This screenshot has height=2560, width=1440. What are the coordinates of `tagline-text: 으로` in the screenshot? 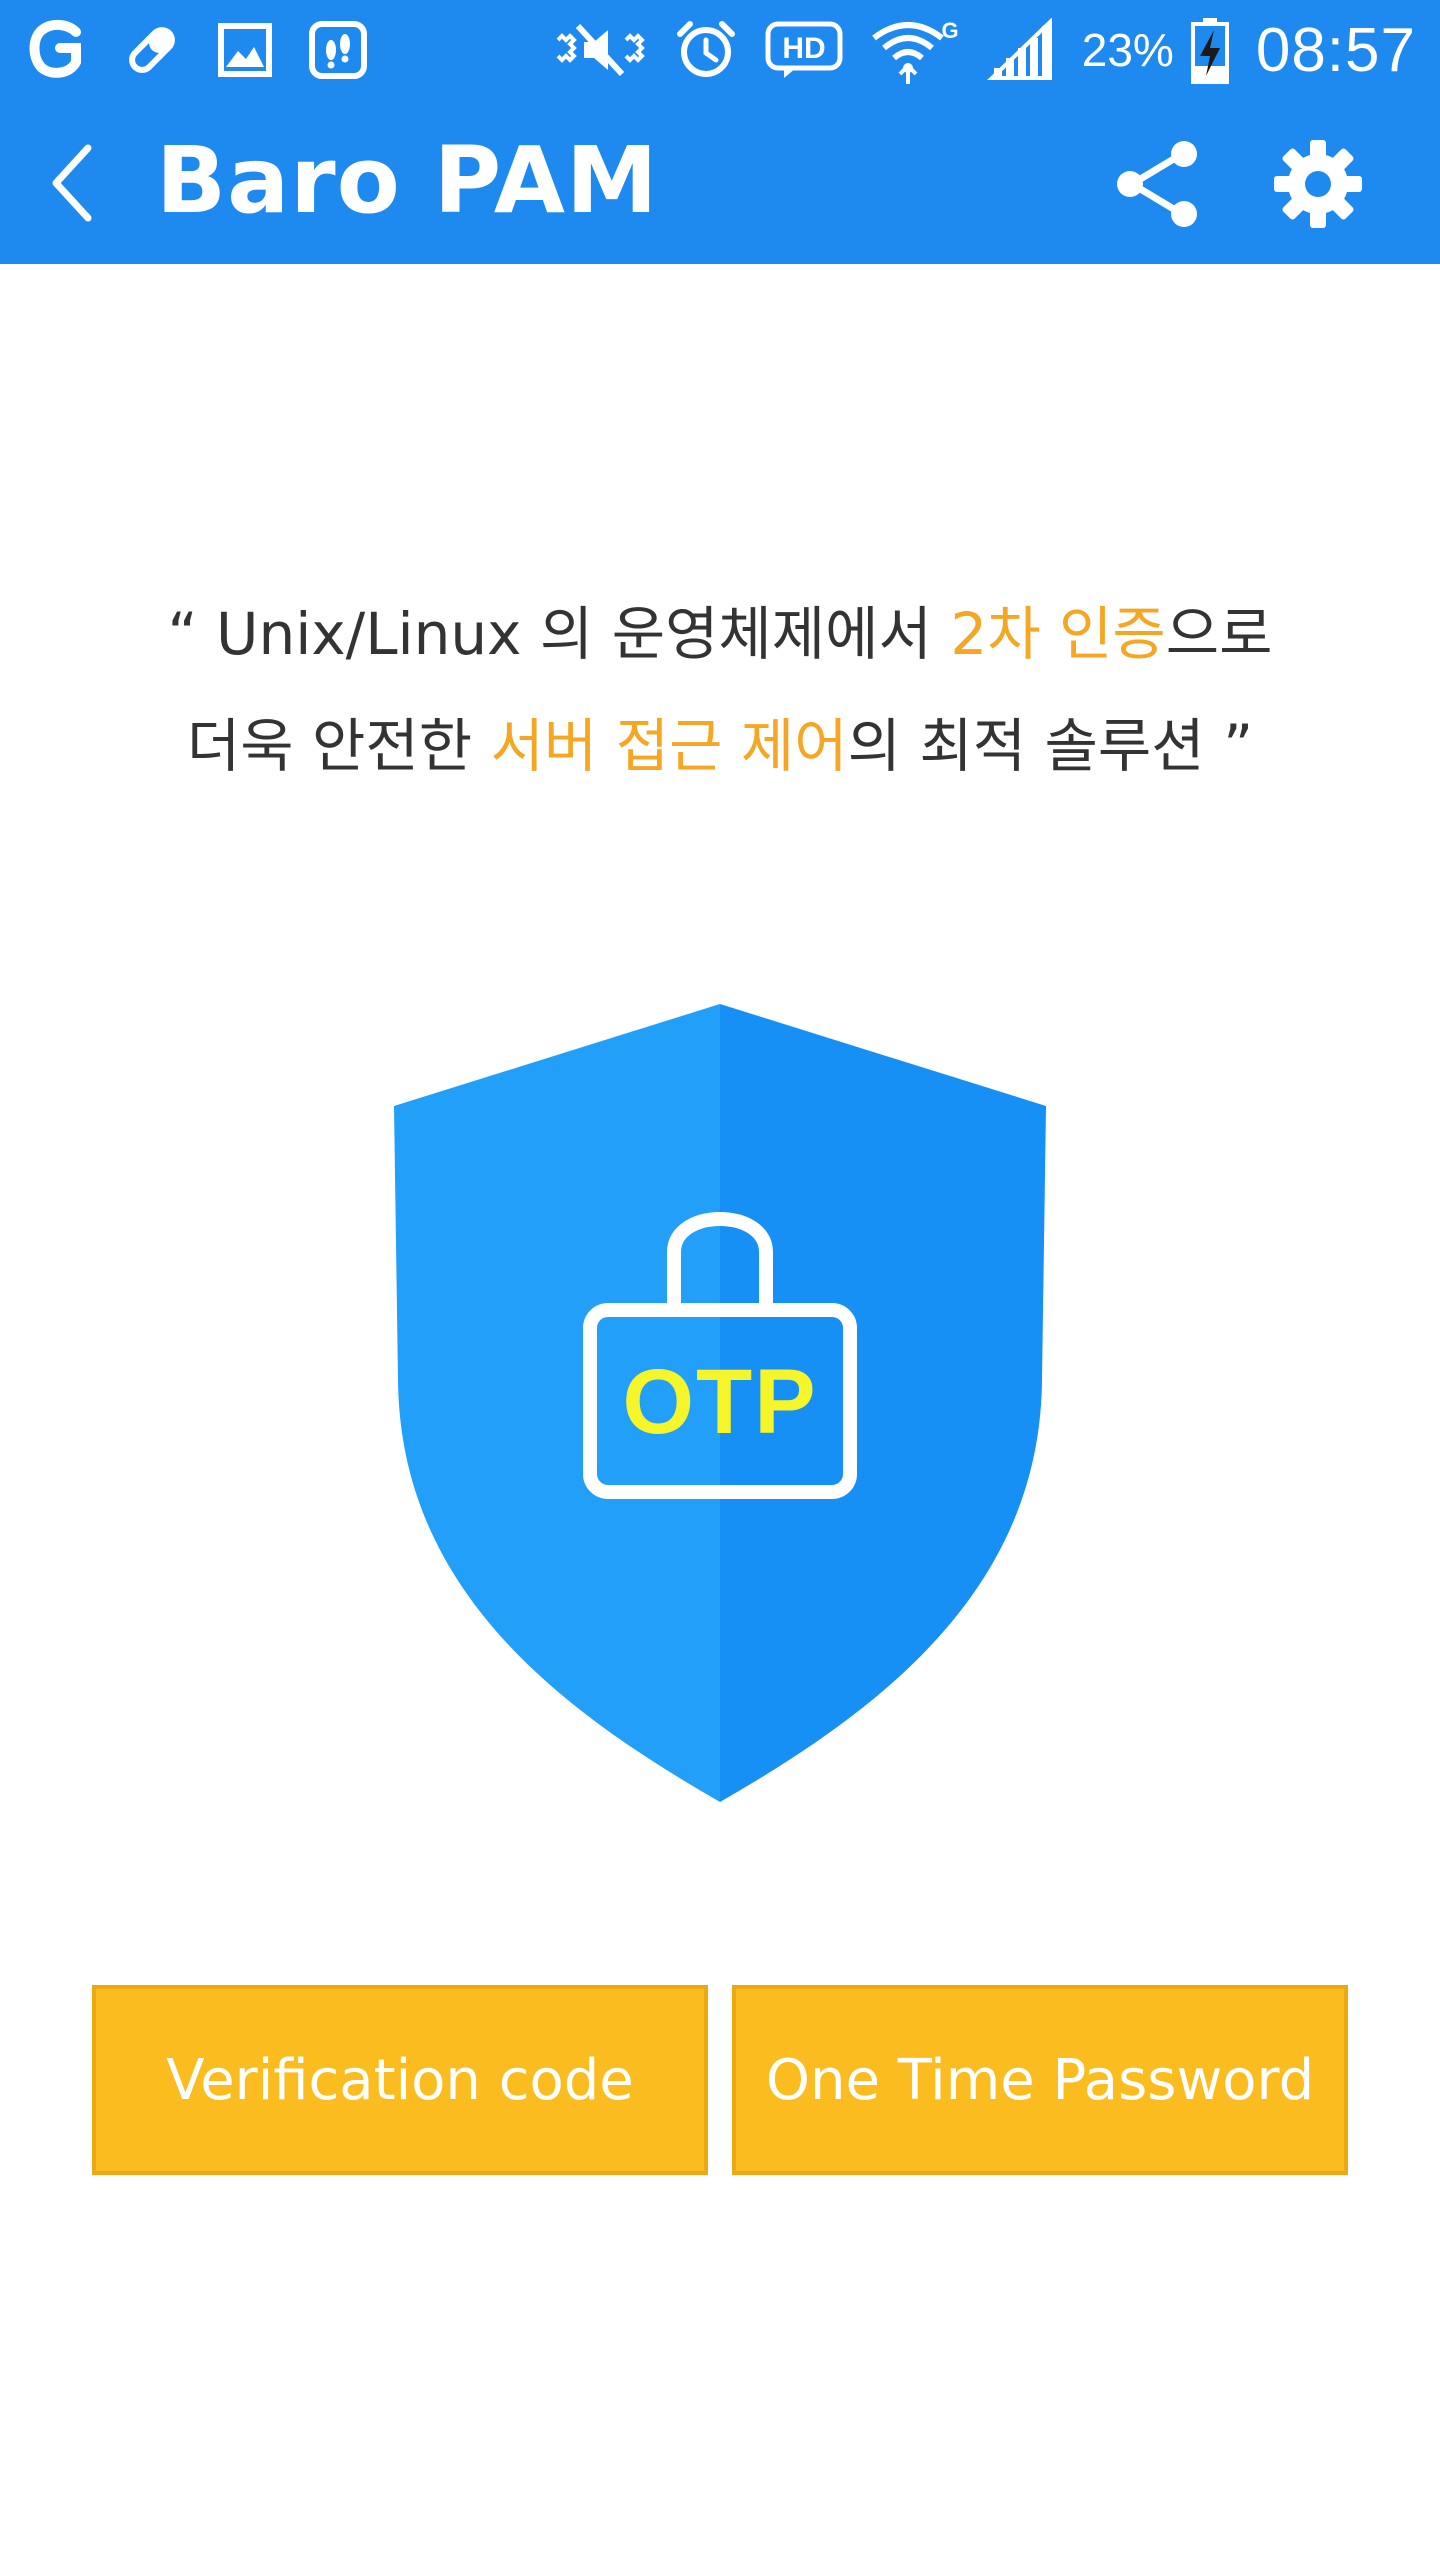 It's located at (1219, 634).